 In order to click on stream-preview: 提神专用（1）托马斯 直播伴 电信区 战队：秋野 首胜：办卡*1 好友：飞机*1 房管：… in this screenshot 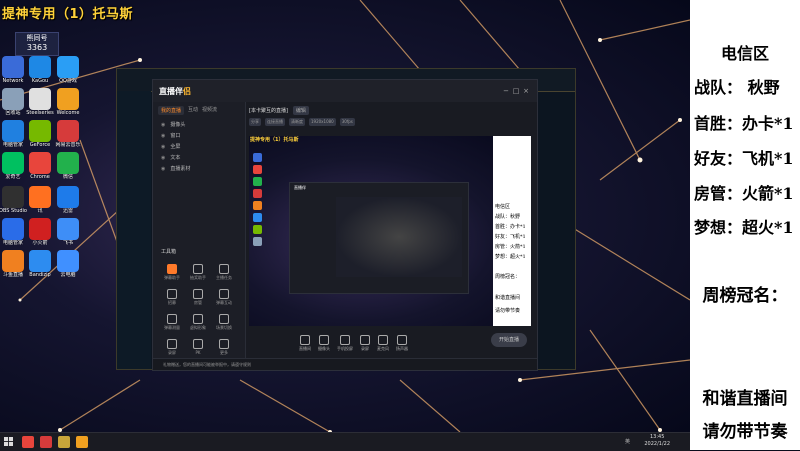, I will do `click(390, 231)`.